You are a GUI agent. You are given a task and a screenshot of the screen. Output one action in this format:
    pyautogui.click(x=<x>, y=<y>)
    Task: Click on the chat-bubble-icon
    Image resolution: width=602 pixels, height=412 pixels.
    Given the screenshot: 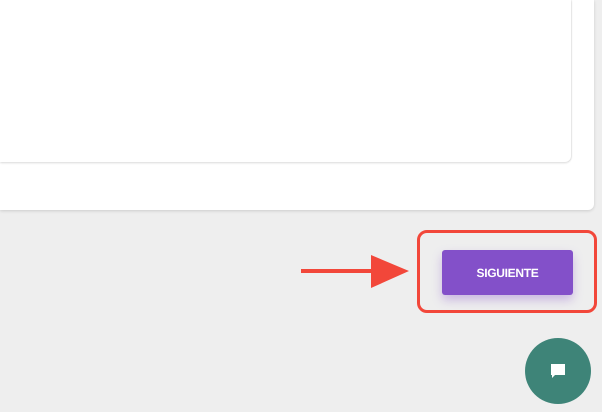 What is the action you would take?
    pyautogui.click(x=558, y=371)
    